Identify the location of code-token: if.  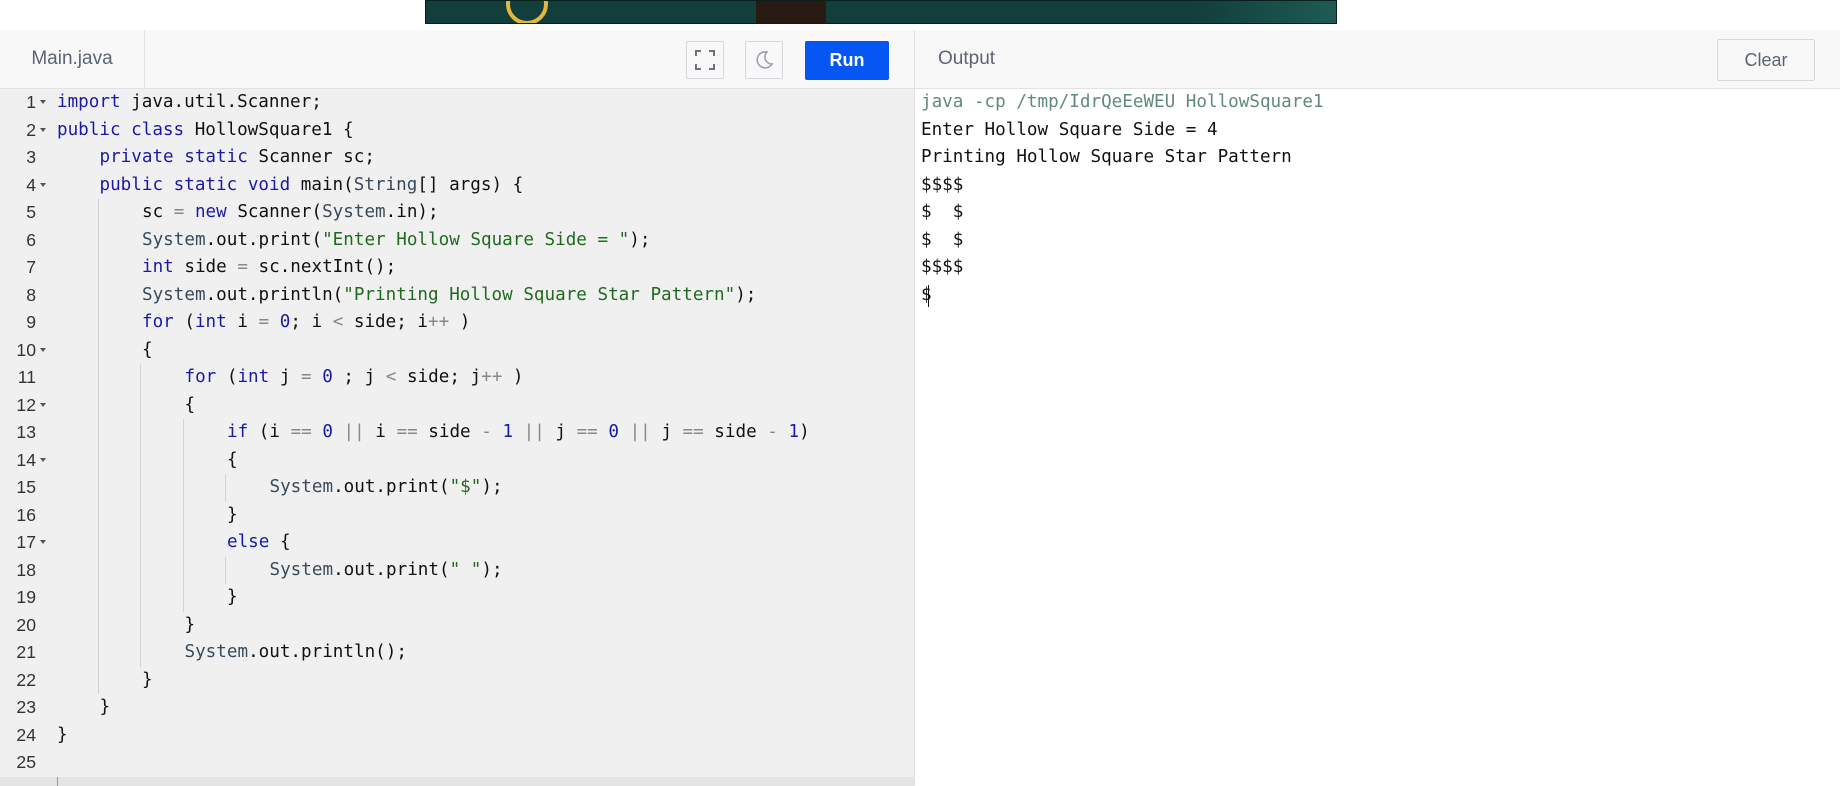
(238, 432).